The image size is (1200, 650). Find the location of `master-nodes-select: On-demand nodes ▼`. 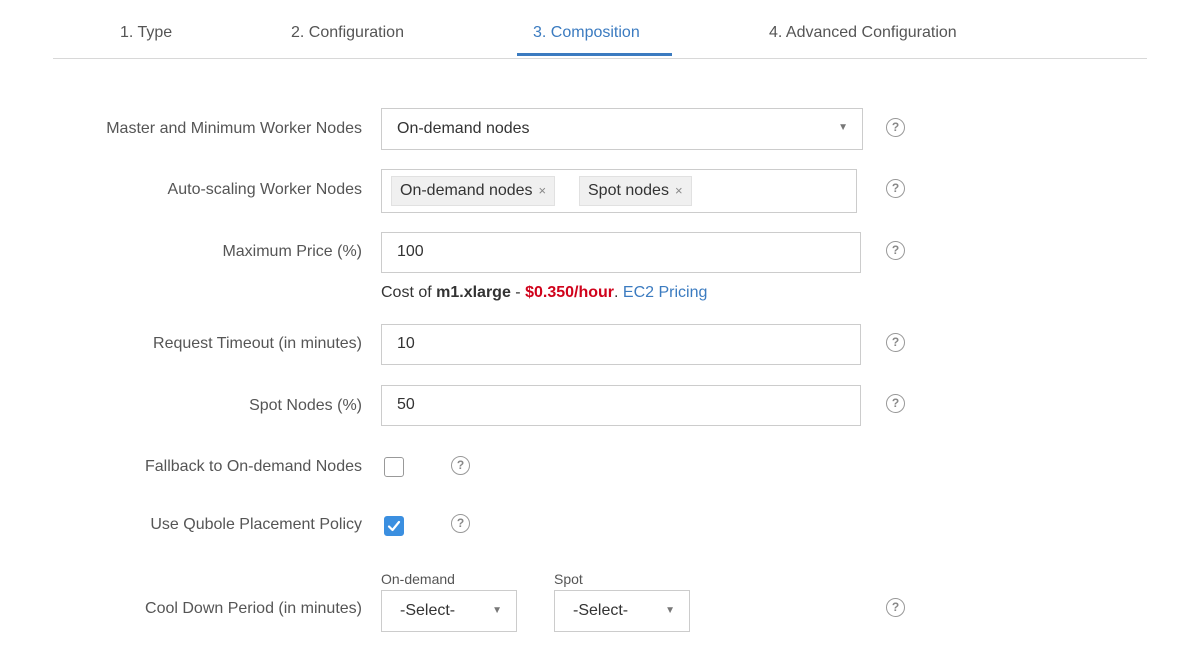

master-nodes-select: On-demand nodes ▼ is located at coordinates (622, 129).